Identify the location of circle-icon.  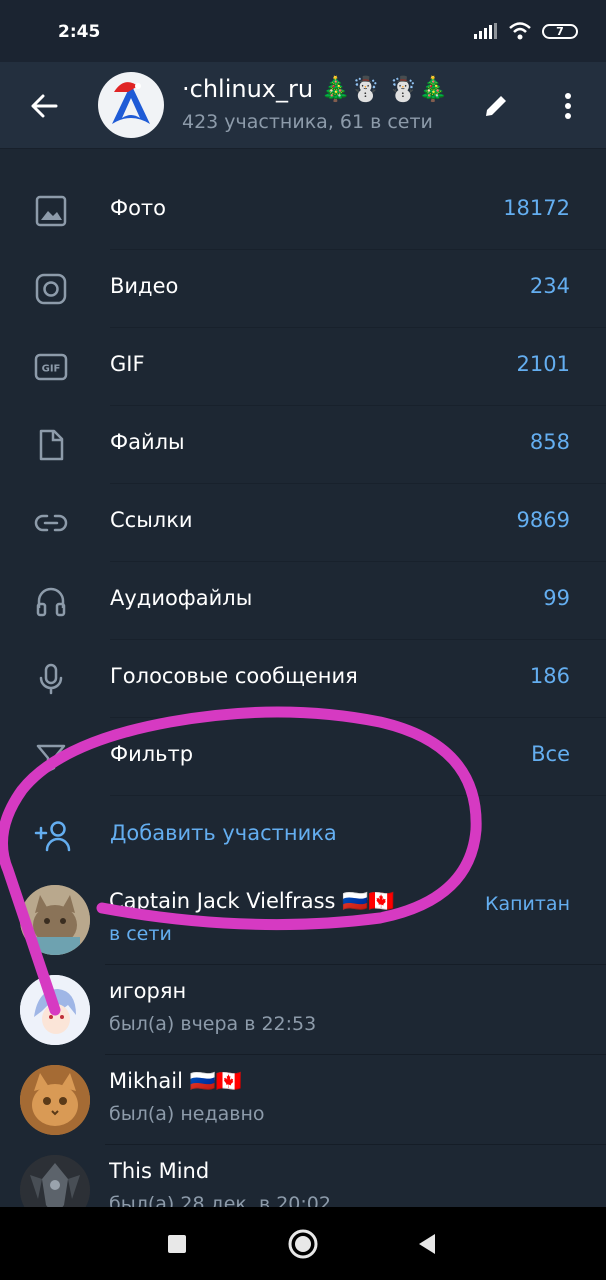
(303, 1244).